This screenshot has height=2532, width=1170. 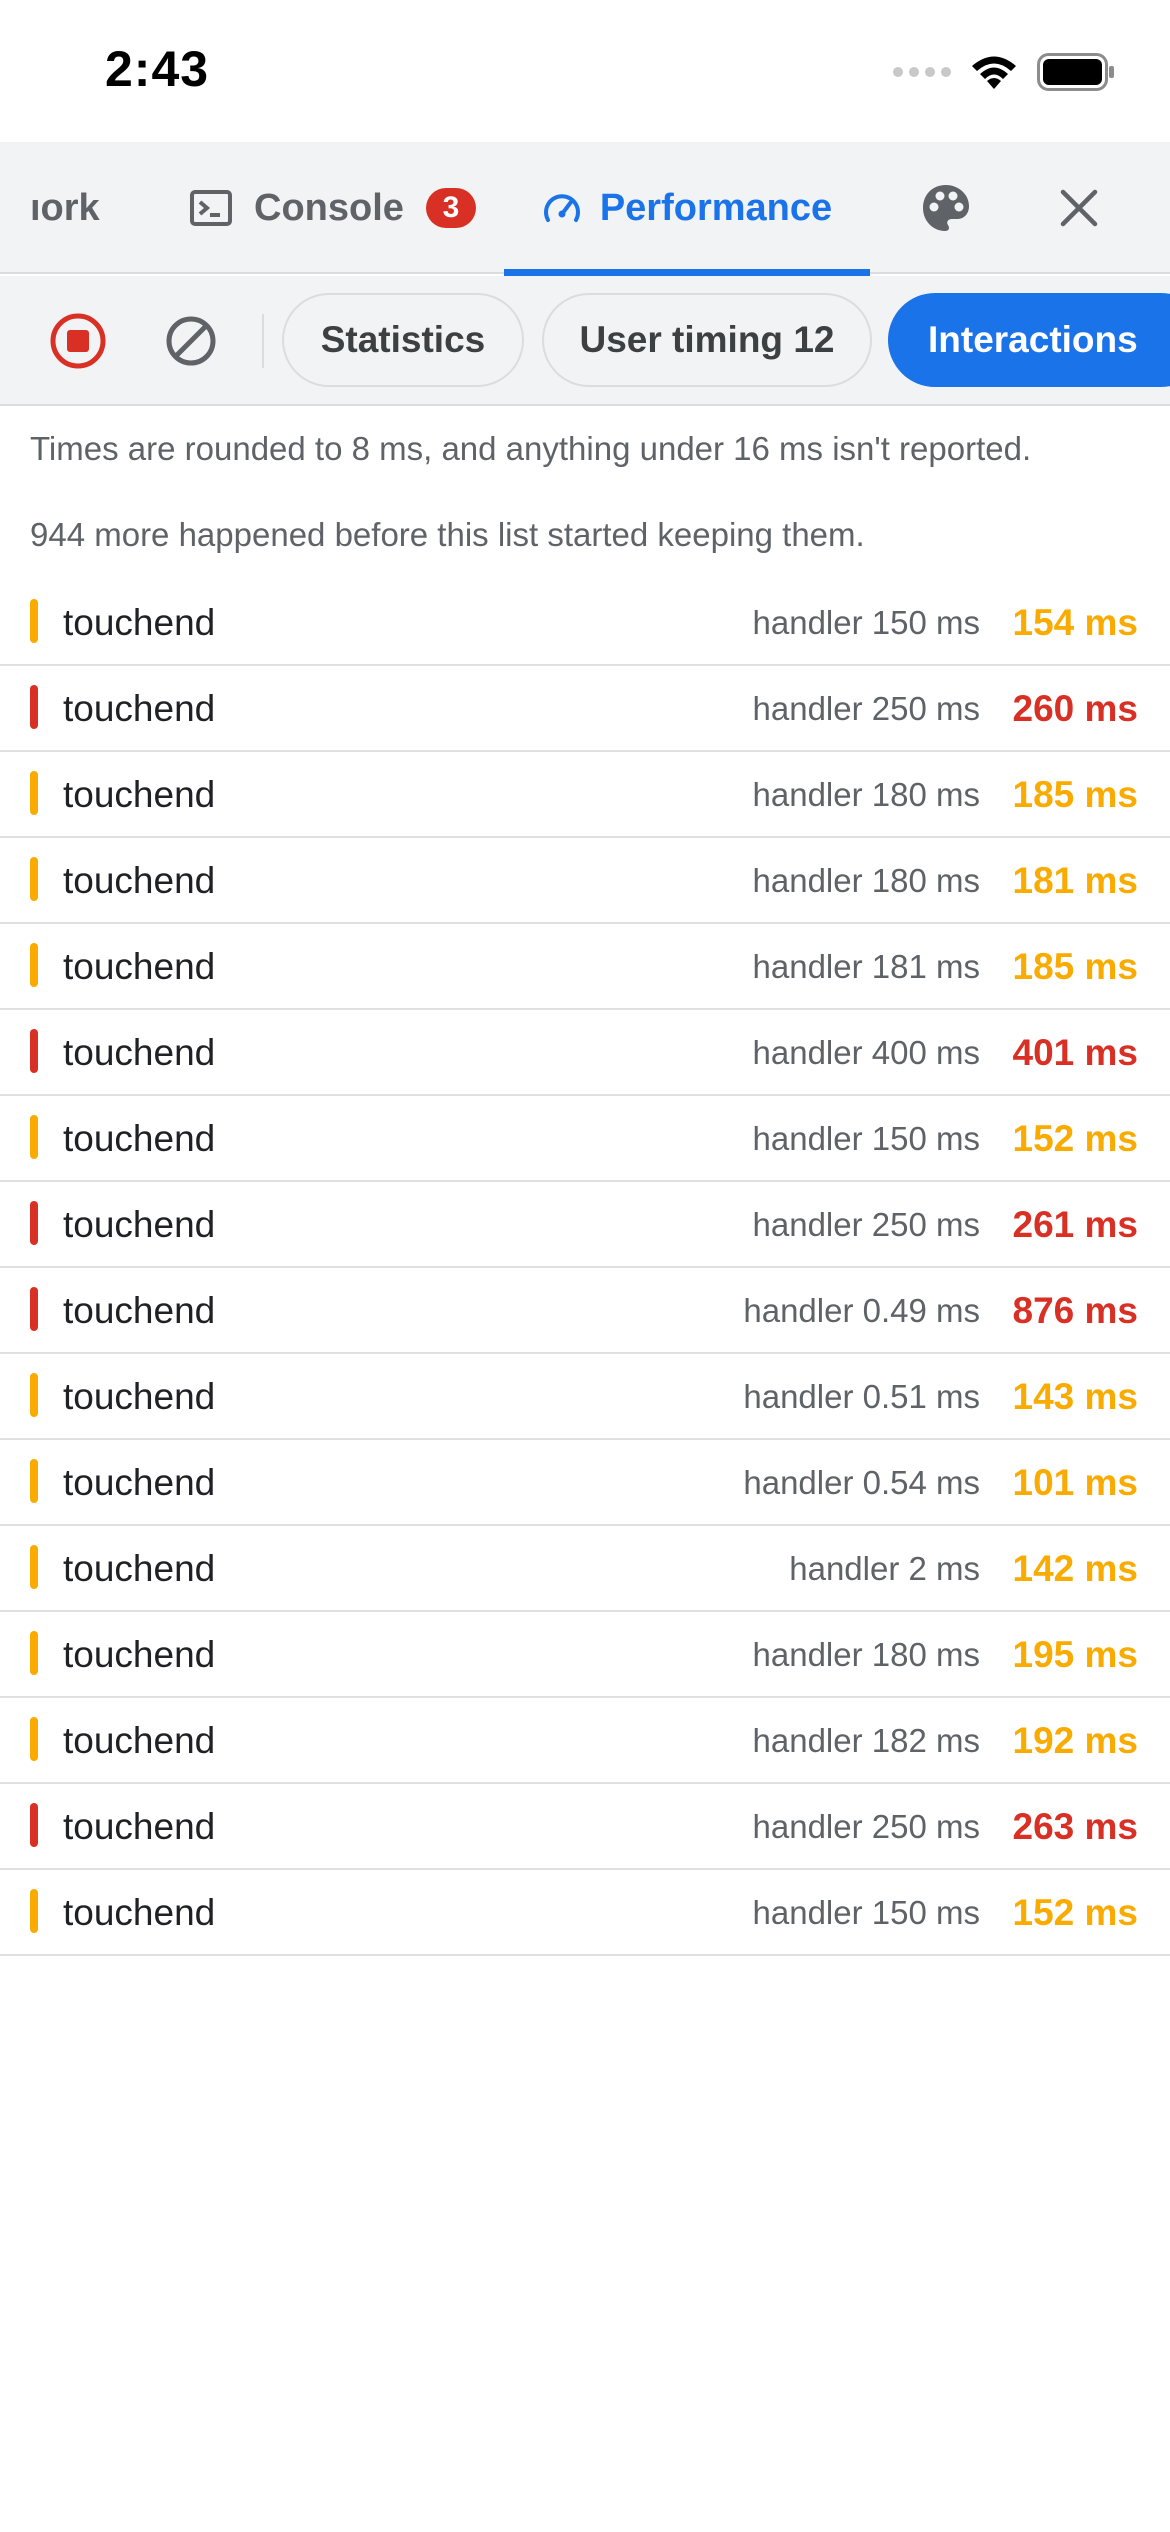 I want to click on console-error-badge: 3, so click(x=450, y=208).